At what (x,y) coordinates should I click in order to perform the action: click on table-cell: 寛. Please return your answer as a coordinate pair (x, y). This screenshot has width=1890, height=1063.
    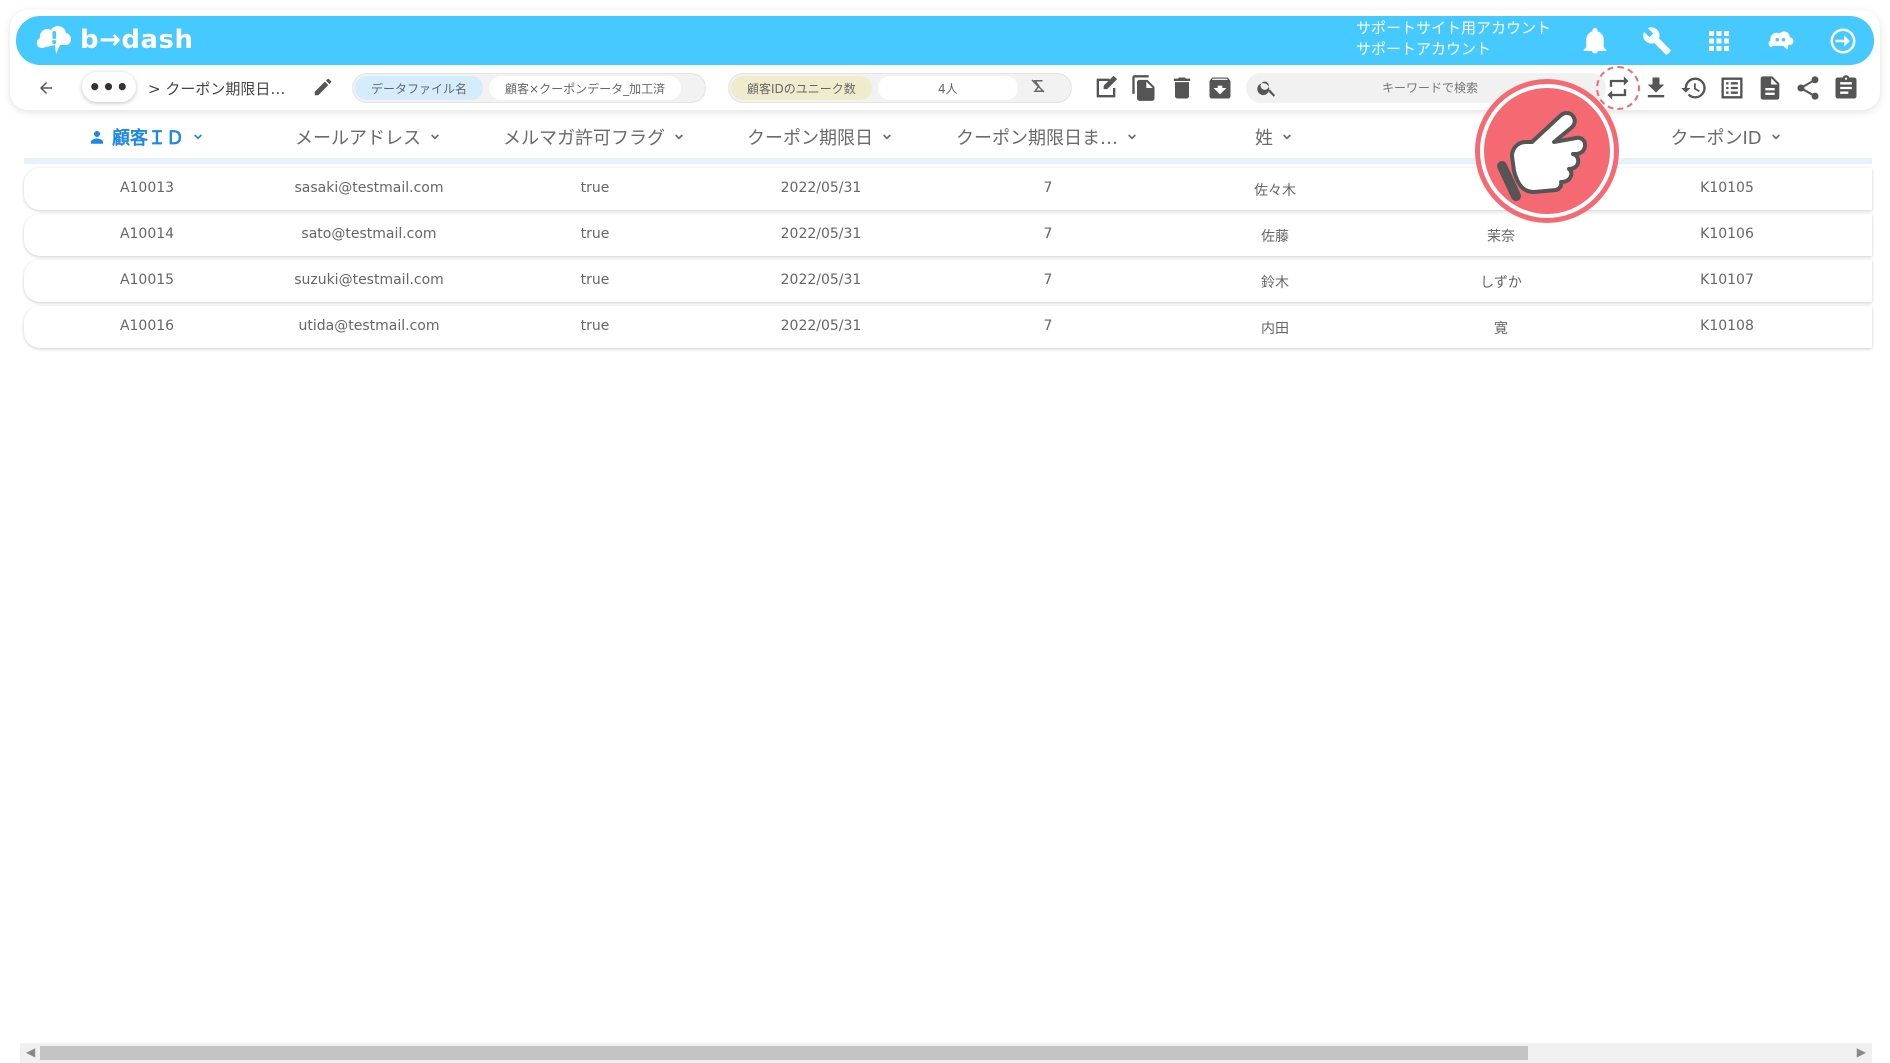
    Looking at the image, I should click on (1501, 329).